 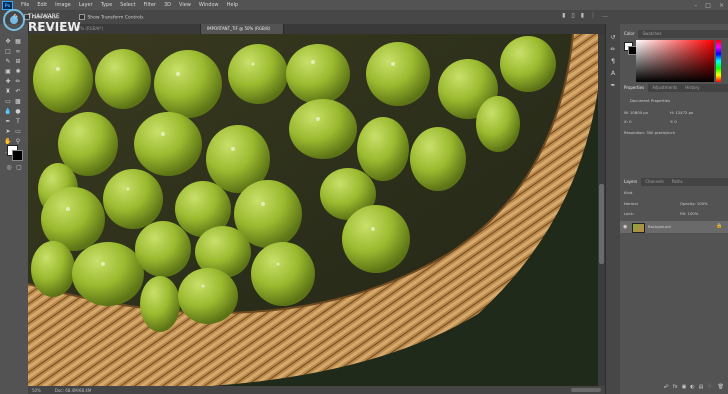 What do you see at coordinates (689, 213) in the screenshot?
I see `fill-field: Fill: 100%` at bounding box center [689, 213].